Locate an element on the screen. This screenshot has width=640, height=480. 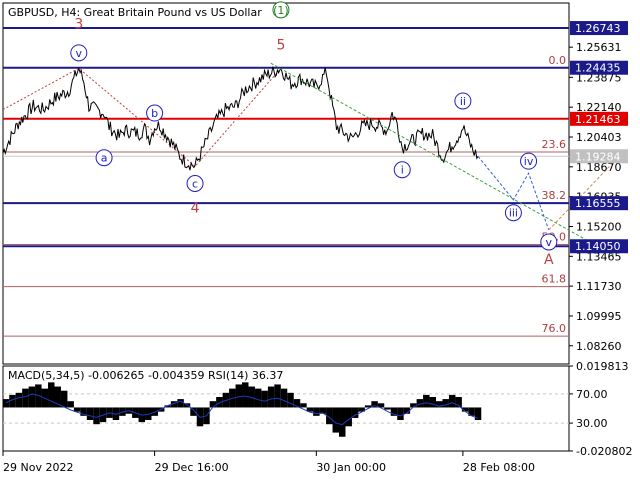
price-axis-tick-label: 1.09995 is located at coordinates (599, 316).